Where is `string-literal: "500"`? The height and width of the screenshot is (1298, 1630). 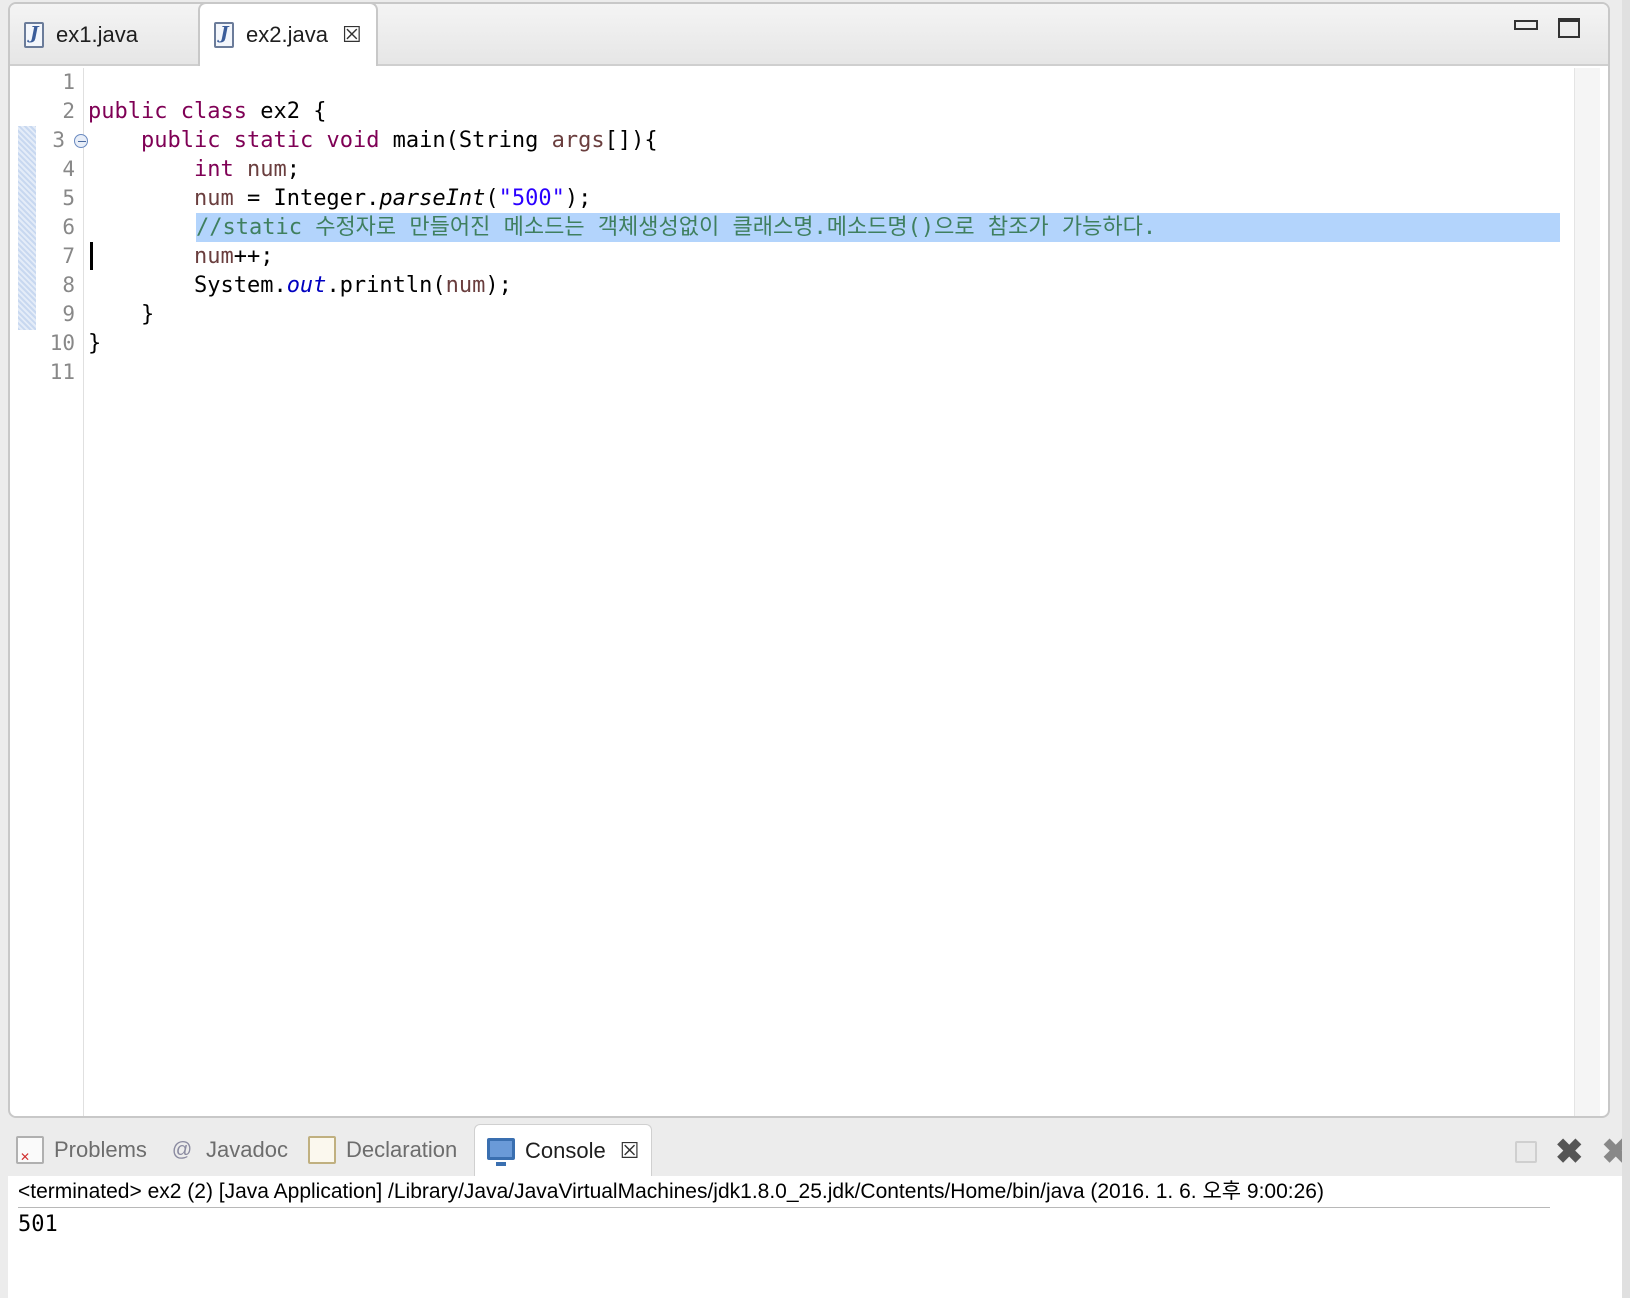 string-literal: "500" is located at coordinates (531, 198).